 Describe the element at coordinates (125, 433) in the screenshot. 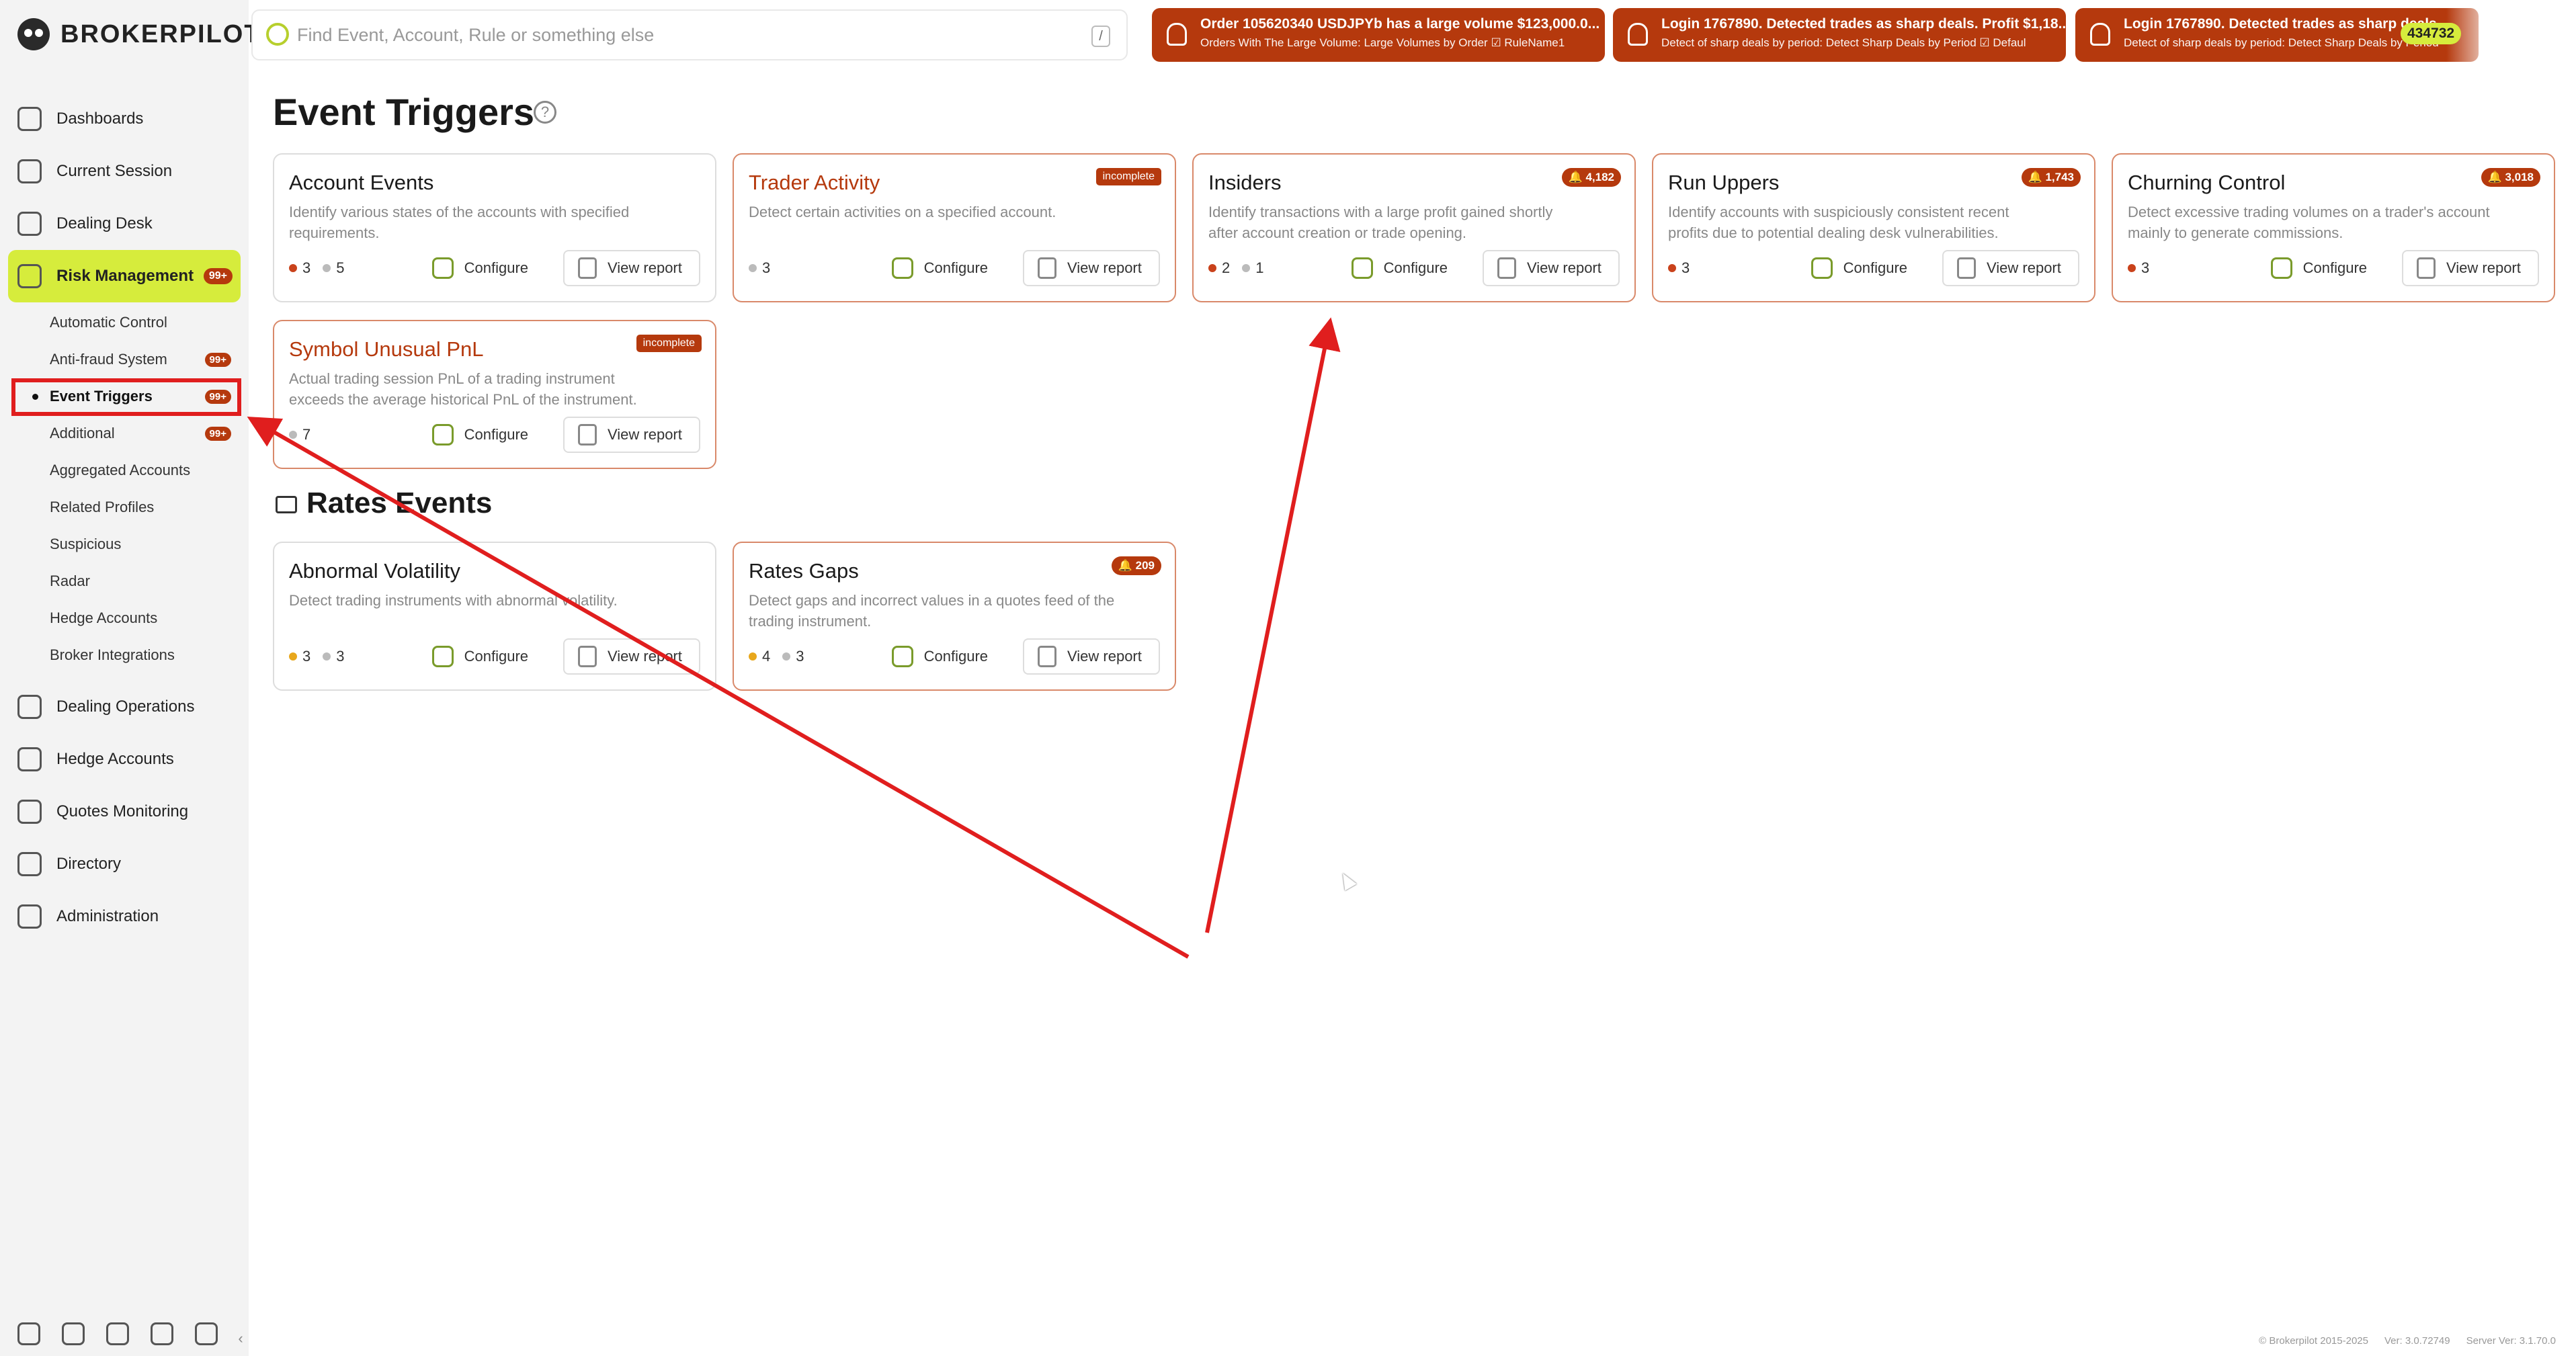

I see `sub-additional: Additional 99+` at that location.